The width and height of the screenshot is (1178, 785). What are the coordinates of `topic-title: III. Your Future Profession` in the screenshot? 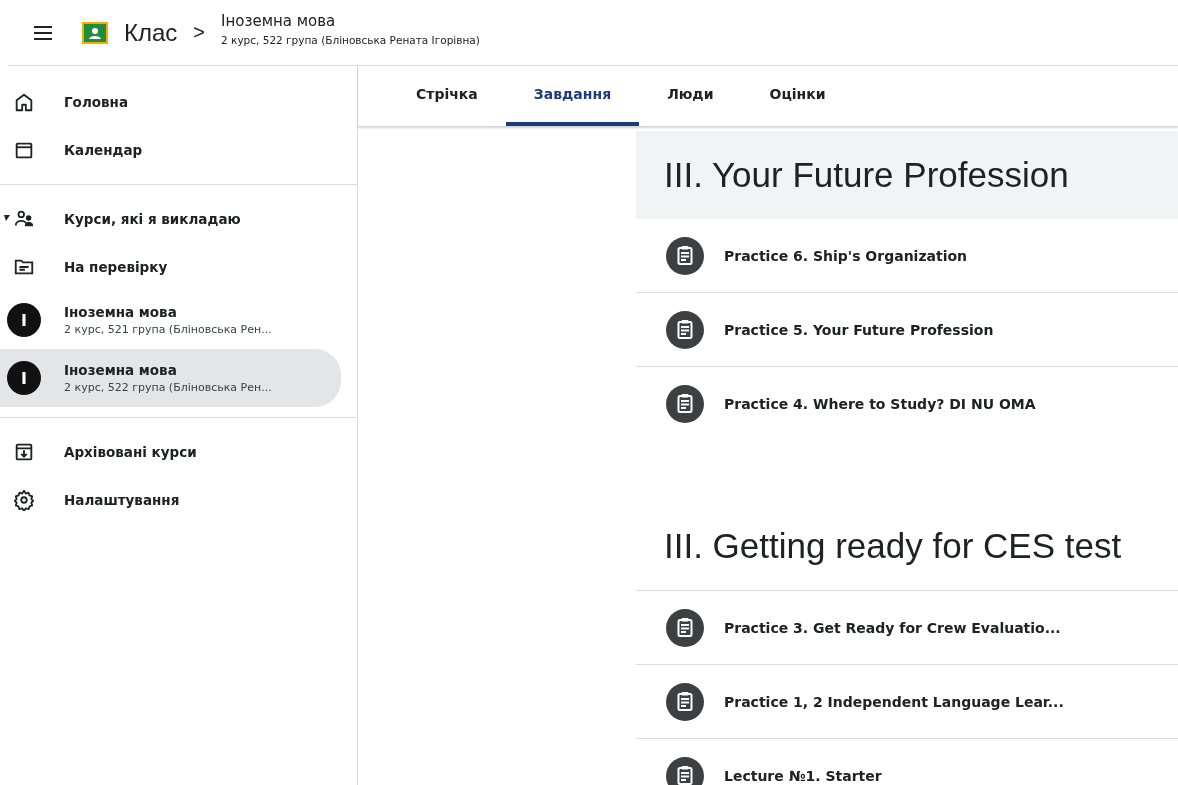 It's located at (907, 175).